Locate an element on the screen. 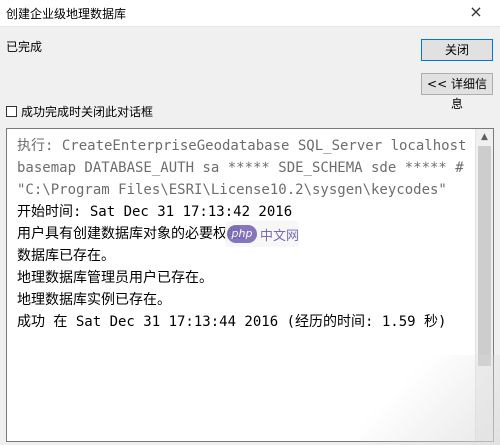  details-toggle-button: << 详细信息 is located at coordinates (457, 92).